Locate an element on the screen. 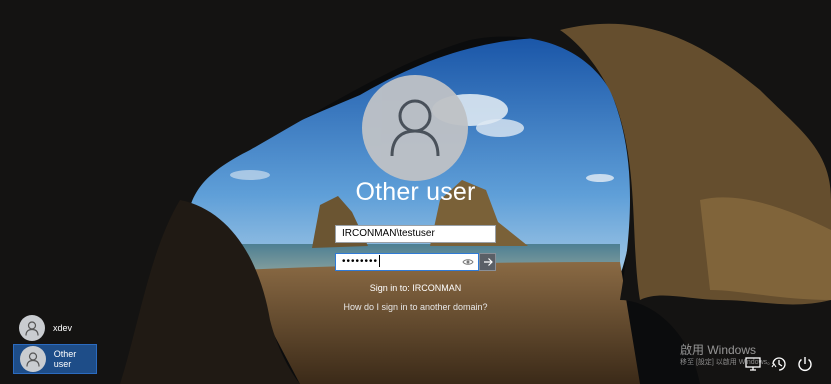 The image size is (831, 384). password-field: •••••••• is located at coordinates (407, 262).